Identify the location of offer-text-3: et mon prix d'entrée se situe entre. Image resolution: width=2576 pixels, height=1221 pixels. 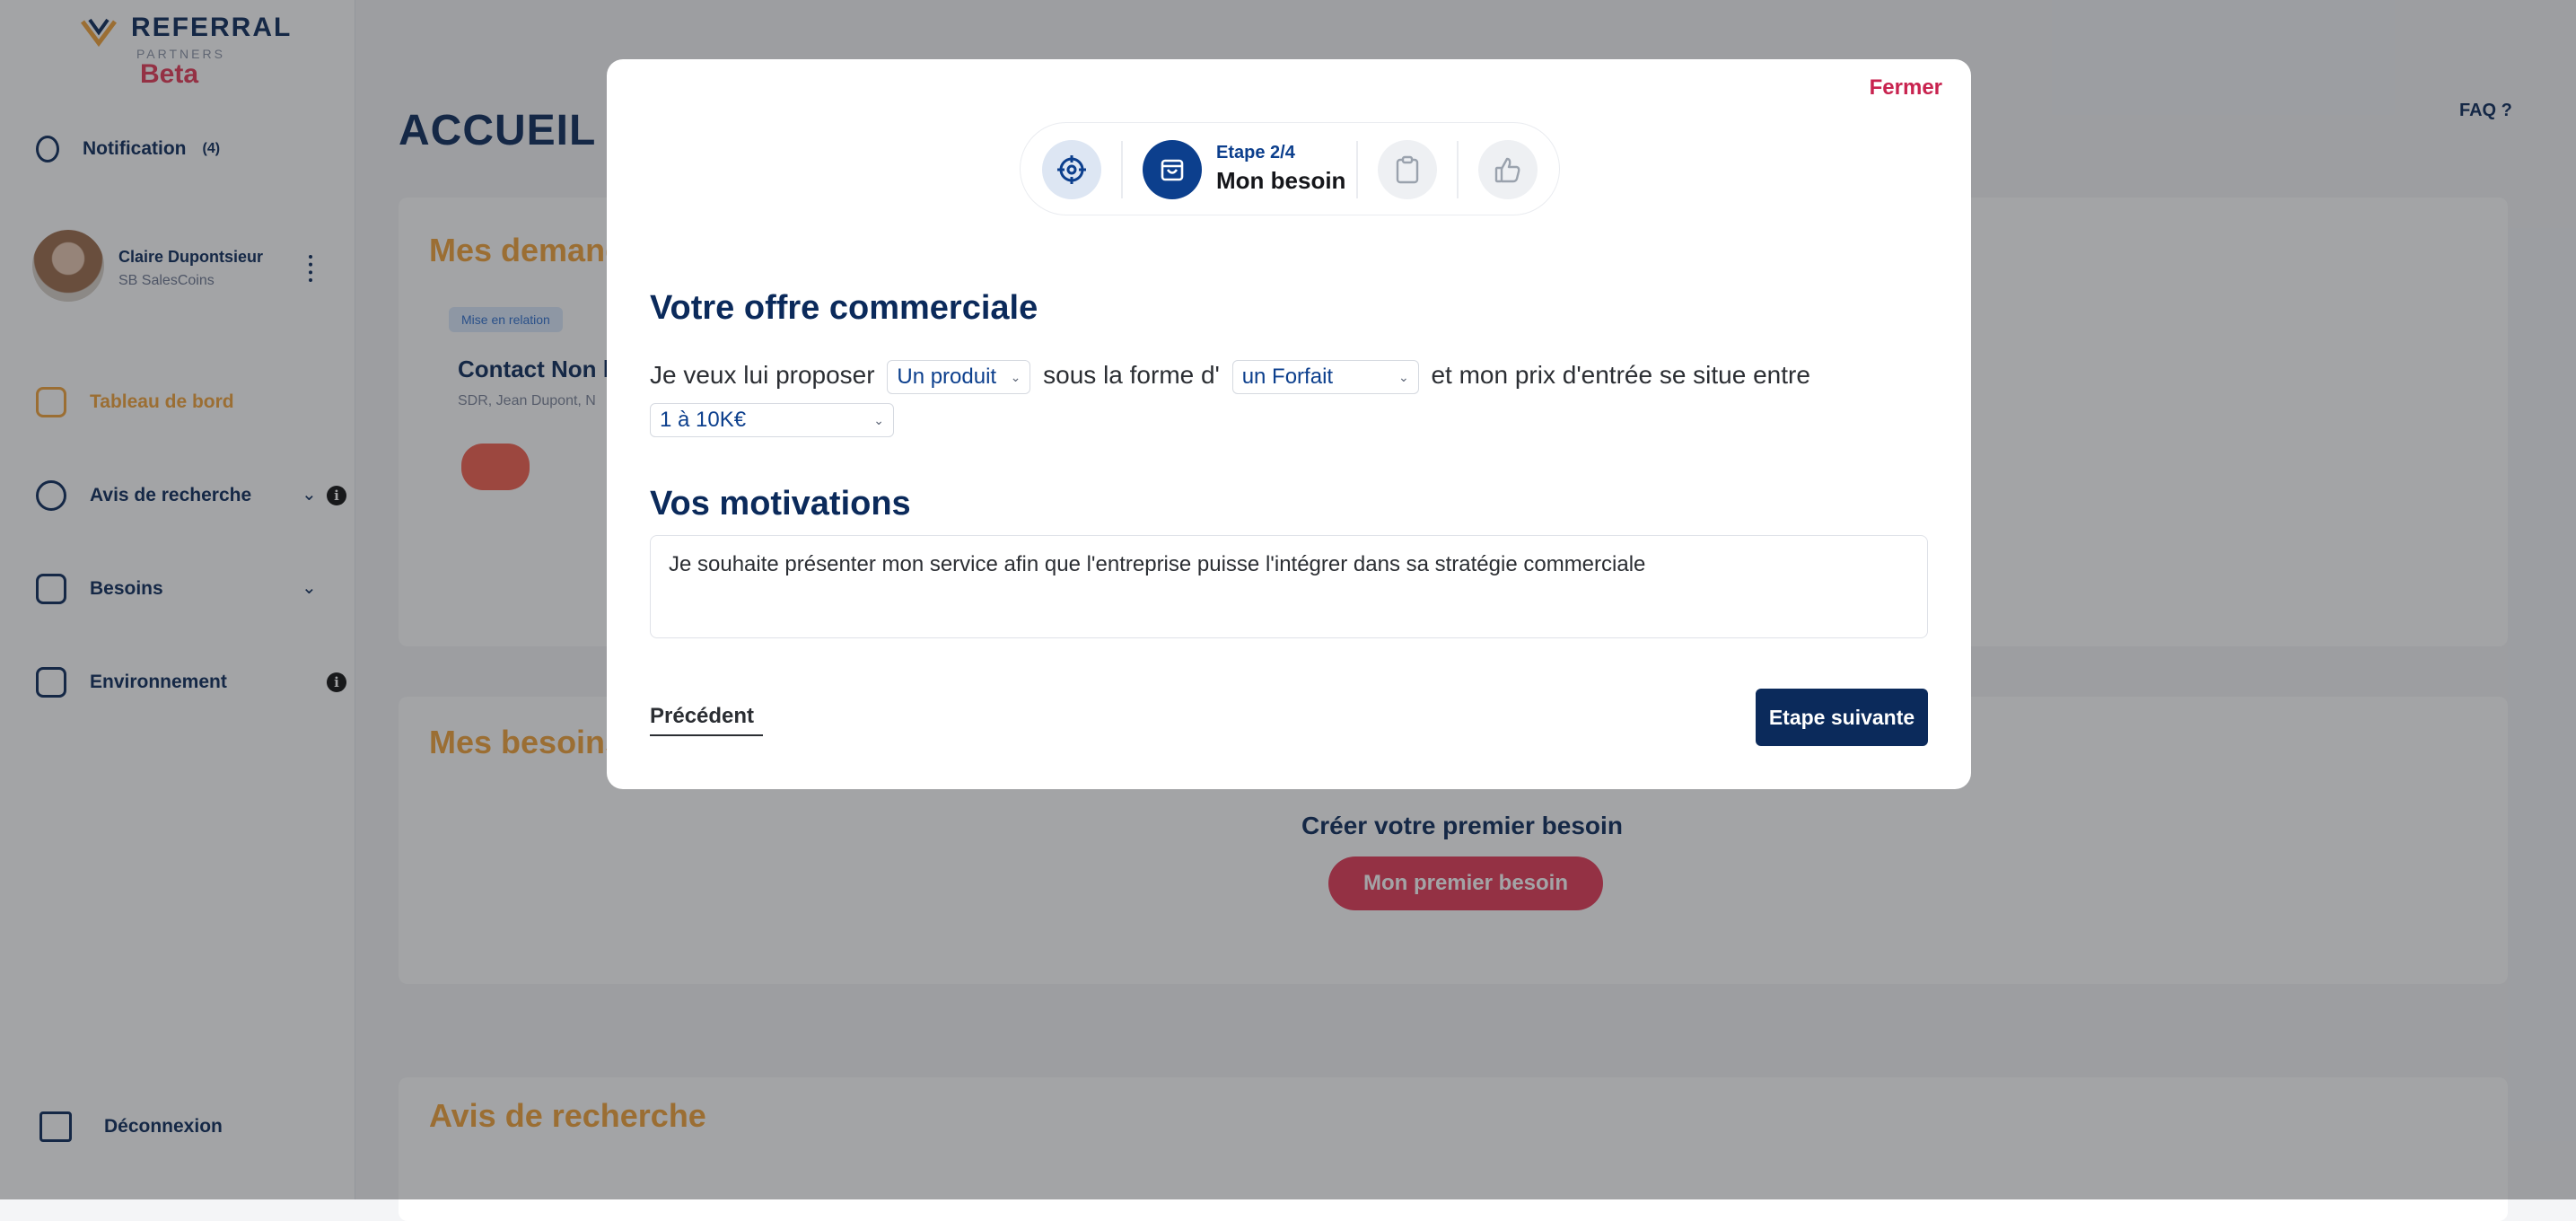
(1620, 375).